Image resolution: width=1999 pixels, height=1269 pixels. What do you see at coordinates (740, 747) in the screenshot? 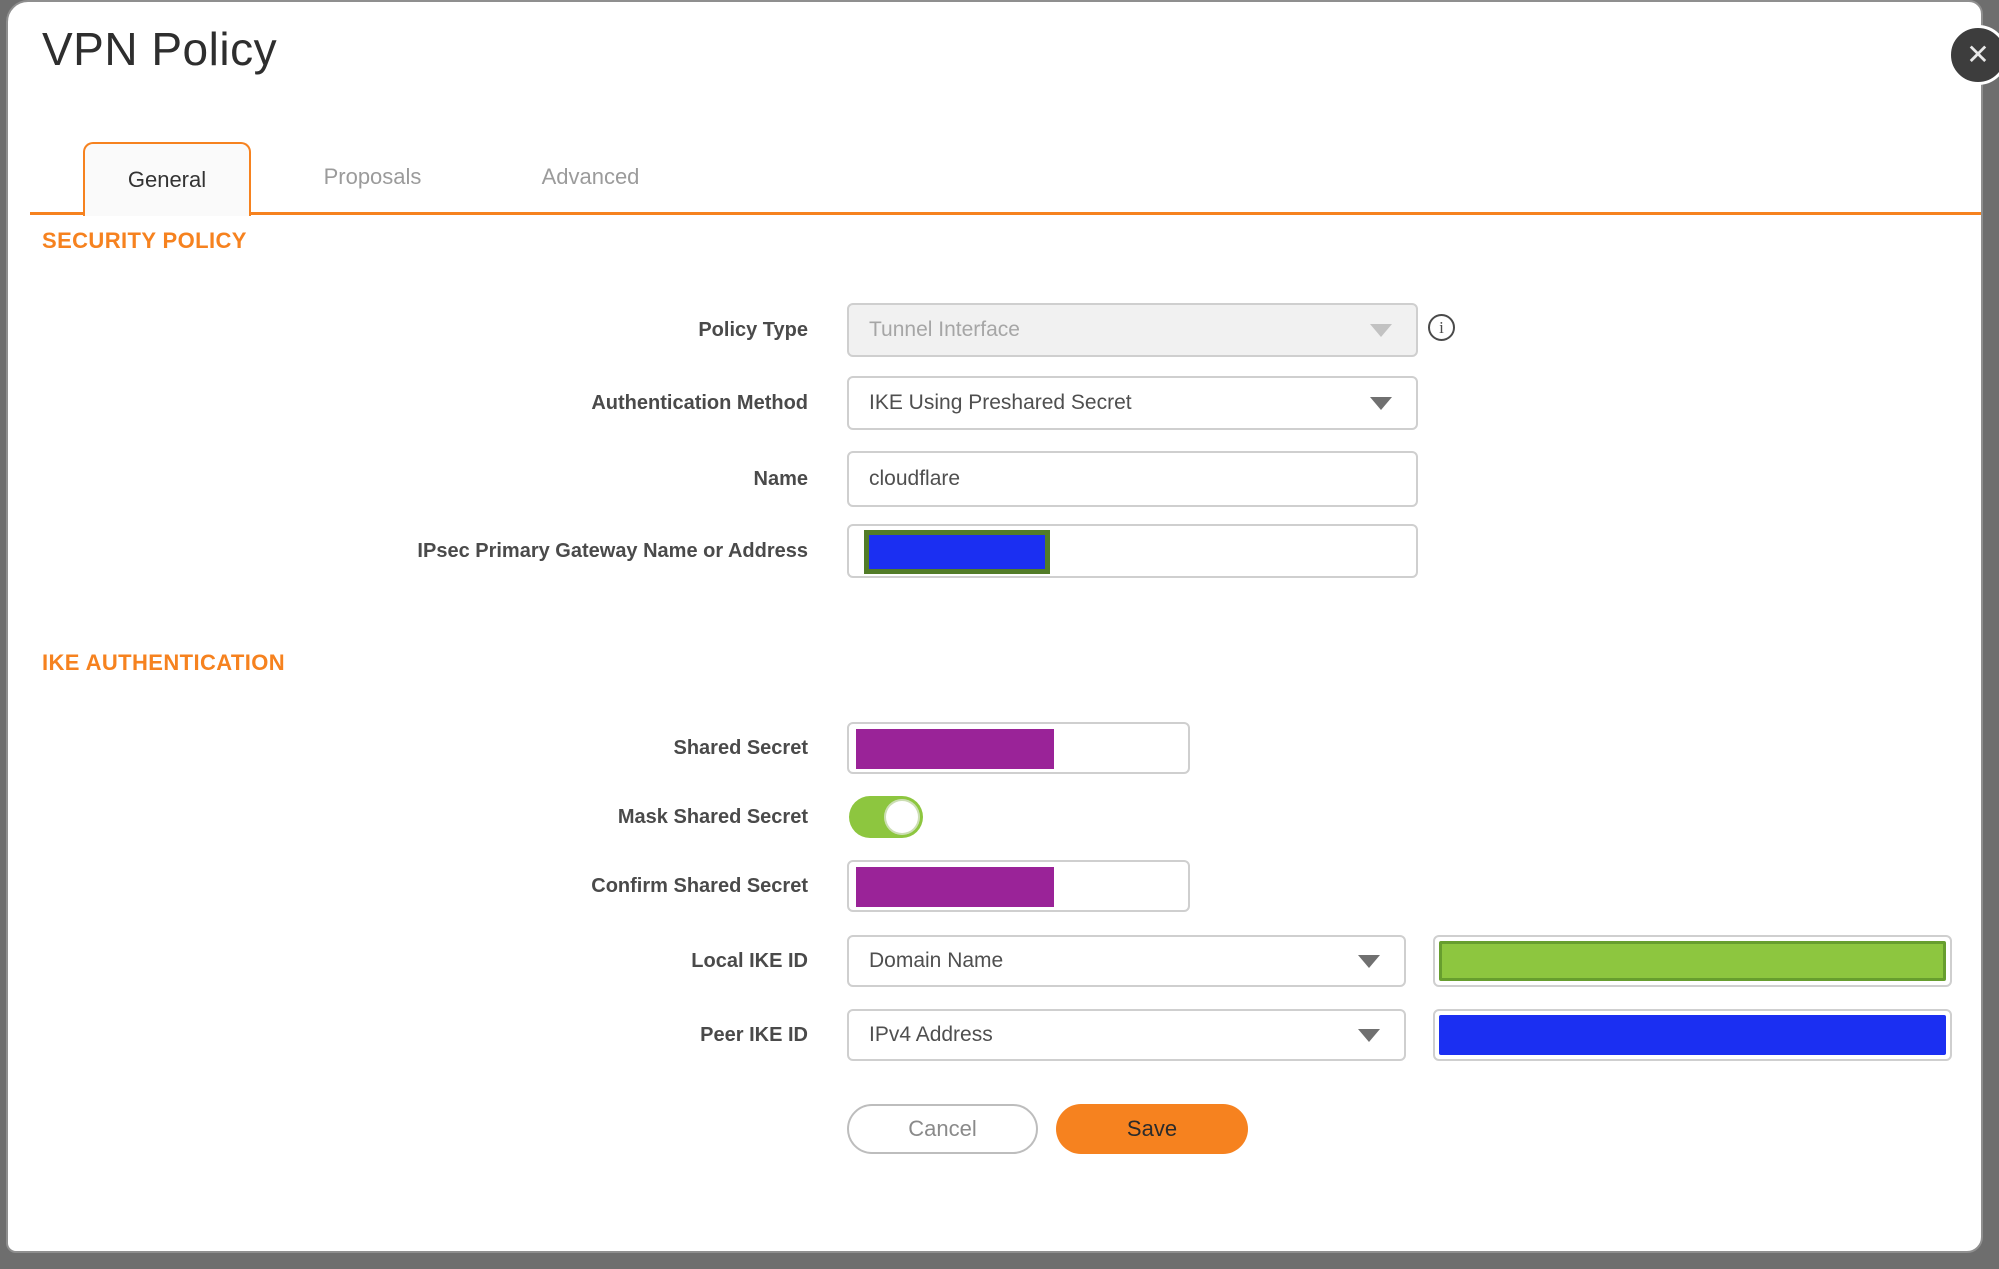
I see `shared-secret-label: Shared Secret` at bounding box center [740, 747].